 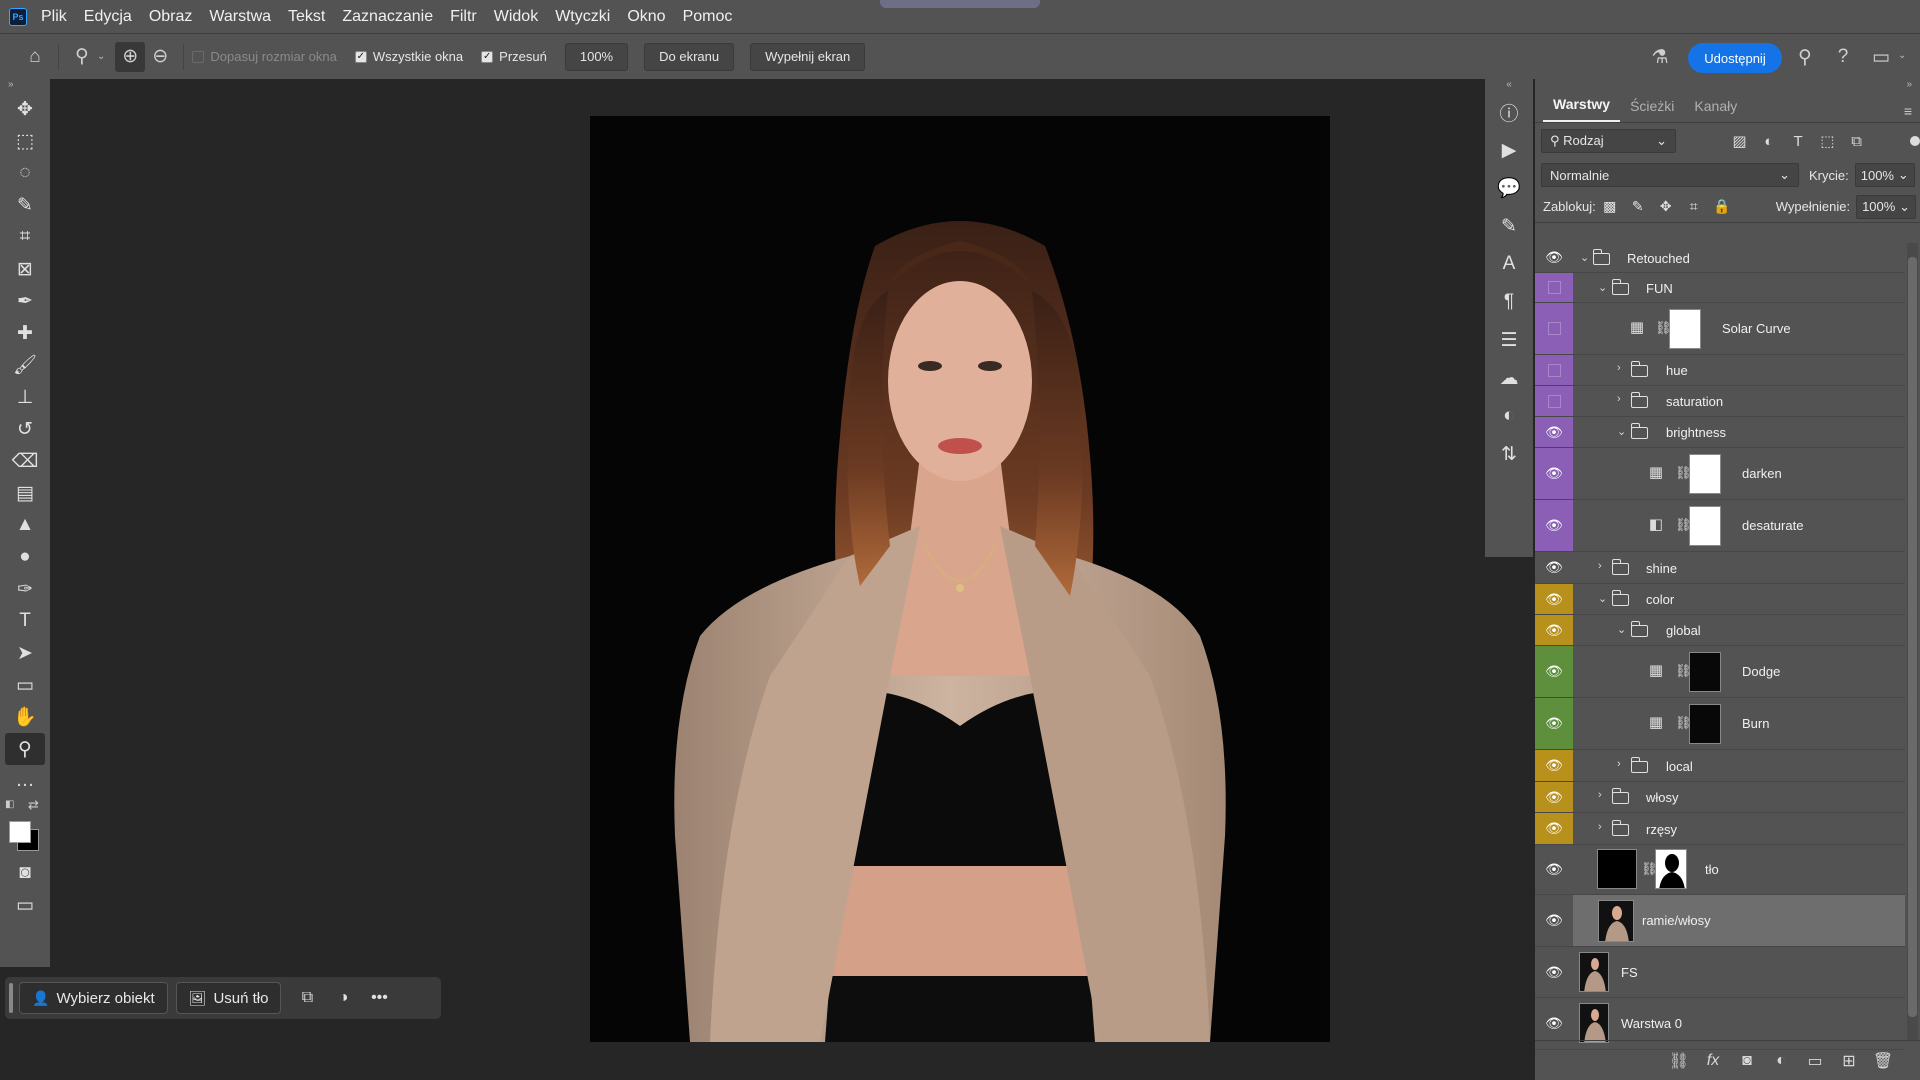 I want to click on lasso-tool-icon: ◌, so click(x=25, y=173).